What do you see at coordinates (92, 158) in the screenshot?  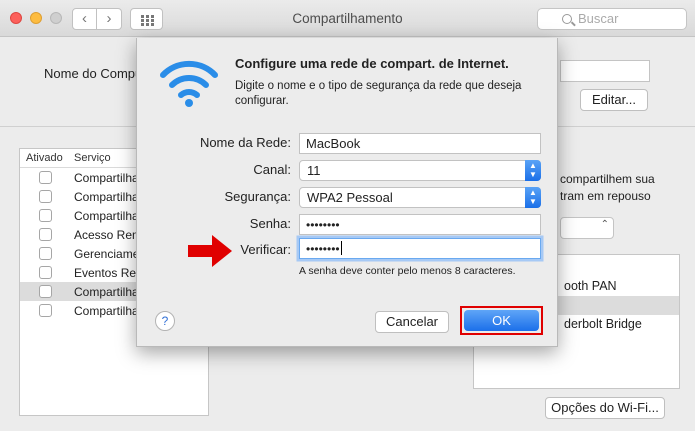 I see `service-column-header: Serviço` at bounding box center [92, 158].